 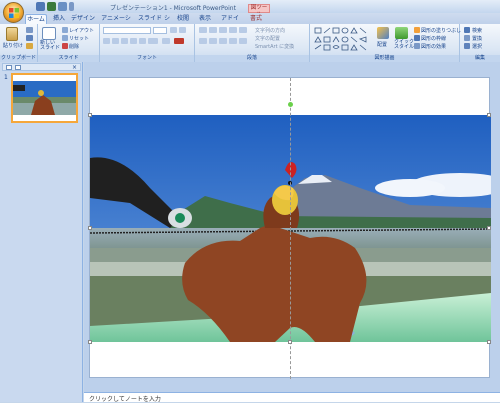 I want to click on arrange-button: 配置, so click(x=382, y=45).